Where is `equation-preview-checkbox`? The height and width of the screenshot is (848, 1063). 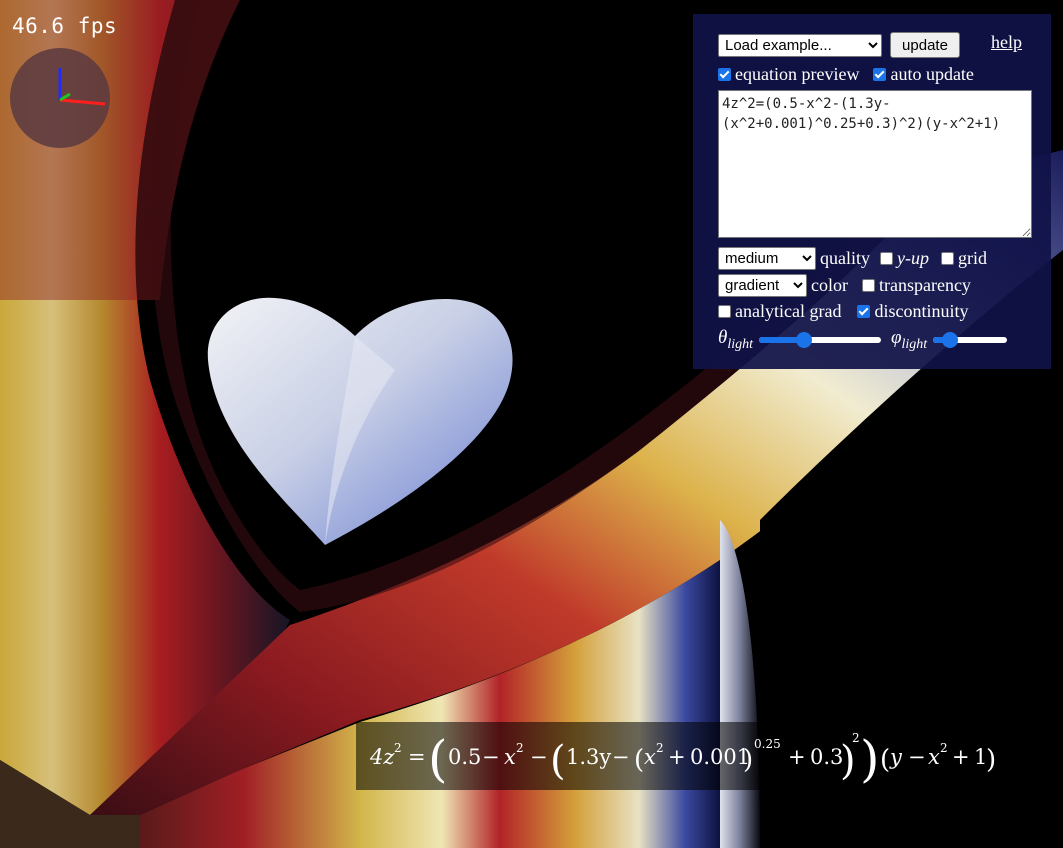 equation-preview-checkbox is located at coordinates (724, 74).